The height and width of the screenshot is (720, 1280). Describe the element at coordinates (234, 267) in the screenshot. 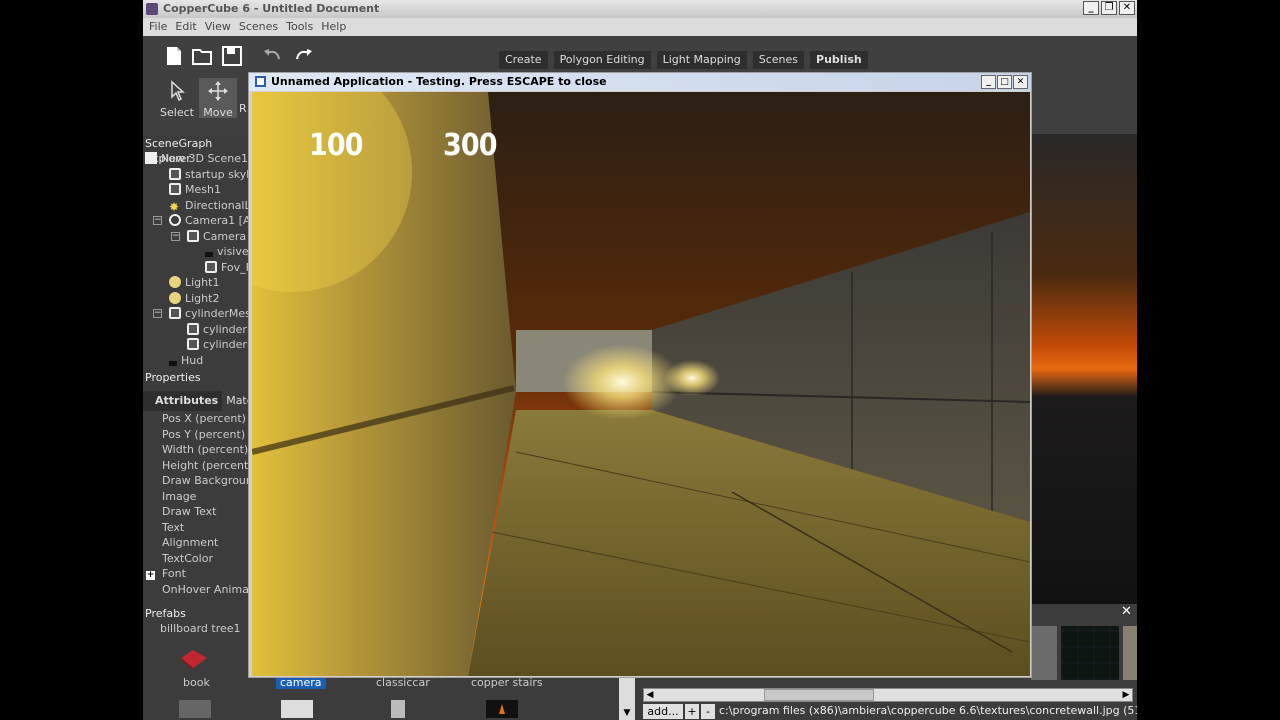

I see `tree-item-label: Fov_P` at that location.